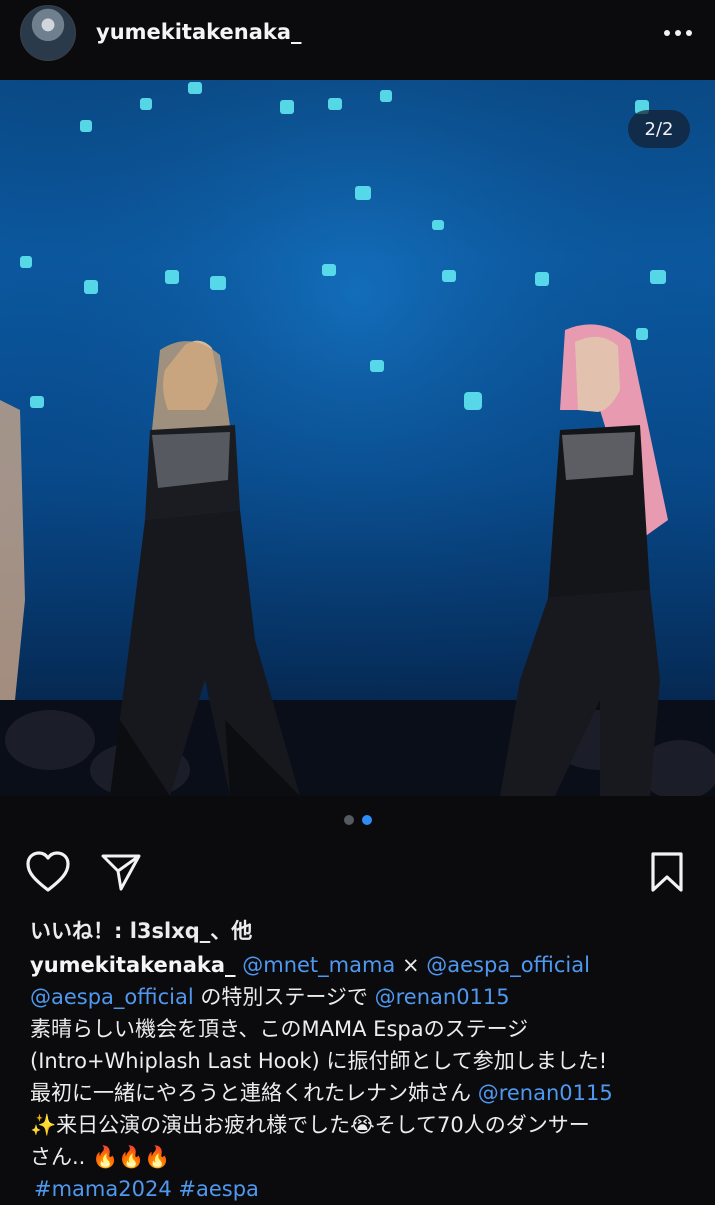  Describe the element at coordinates (48, 874) in the screenshot. I see `heart-icon` at that location.